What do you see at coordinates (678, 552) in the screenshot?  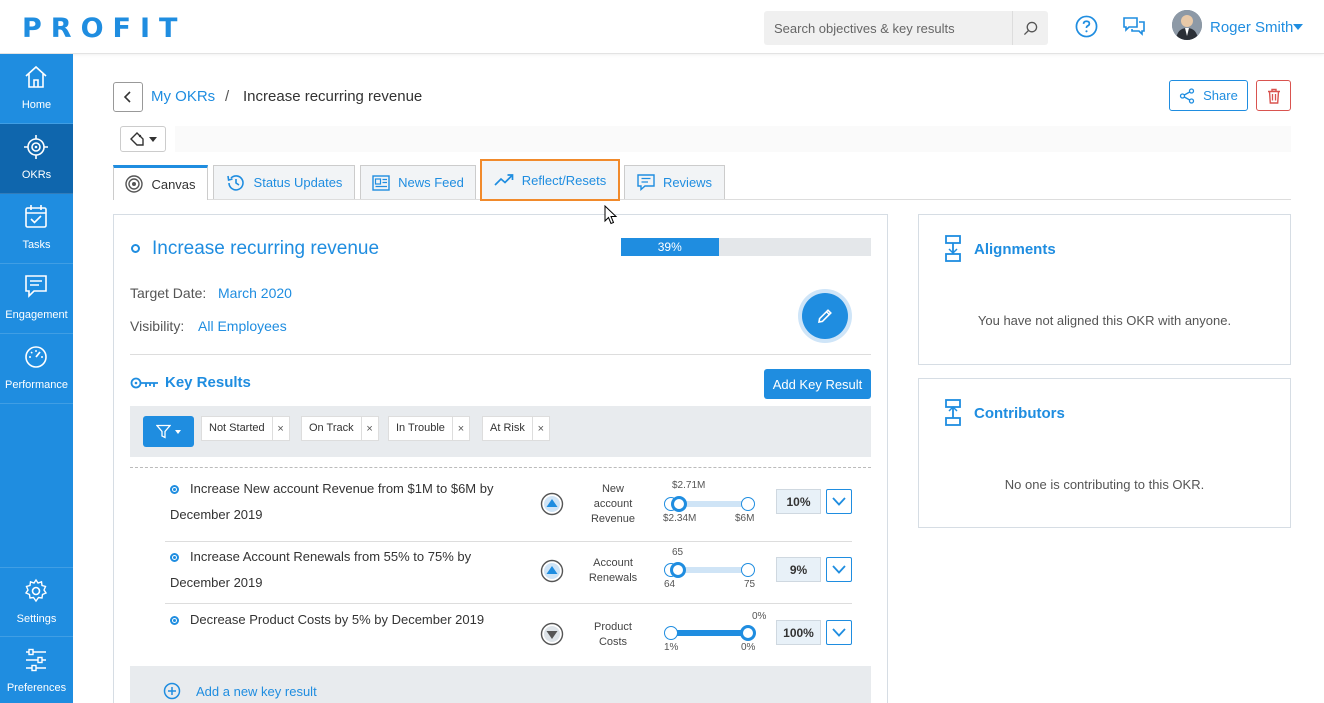 I see `slider-current-label: 65` at bounding box center [678, 552].